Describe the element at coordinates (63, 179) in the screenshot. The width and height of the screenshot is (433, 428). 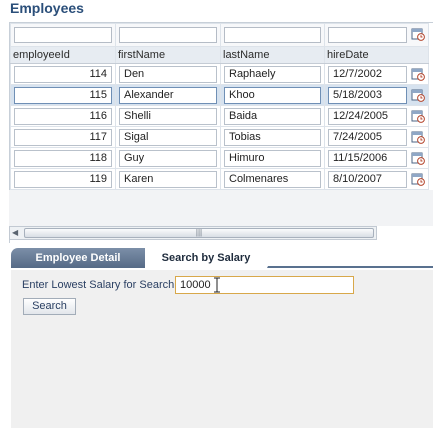
I see `employeeid-cell: 119` at that location.